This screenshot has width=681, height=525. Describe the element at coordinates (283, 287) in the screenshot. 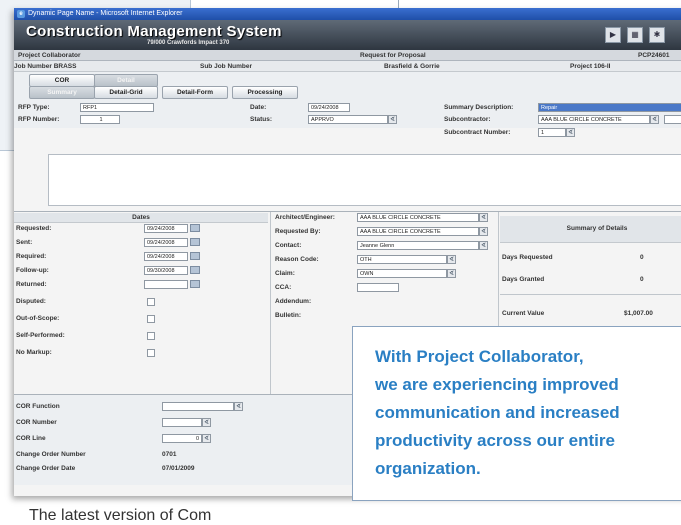

I see `cca-label: CCA:` at that location.